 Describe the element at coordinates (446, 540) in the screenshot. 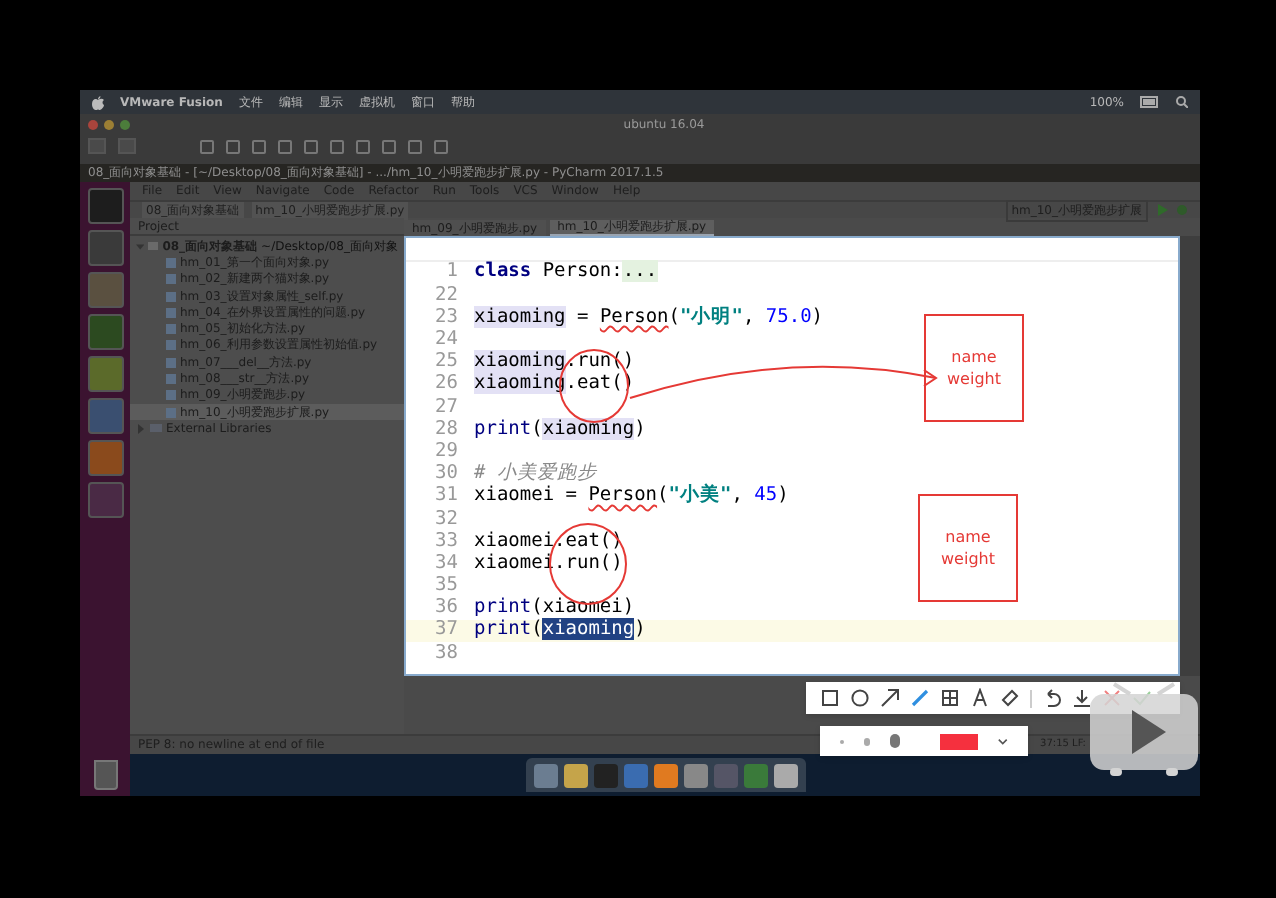

I see `line-number: 33` at that location.